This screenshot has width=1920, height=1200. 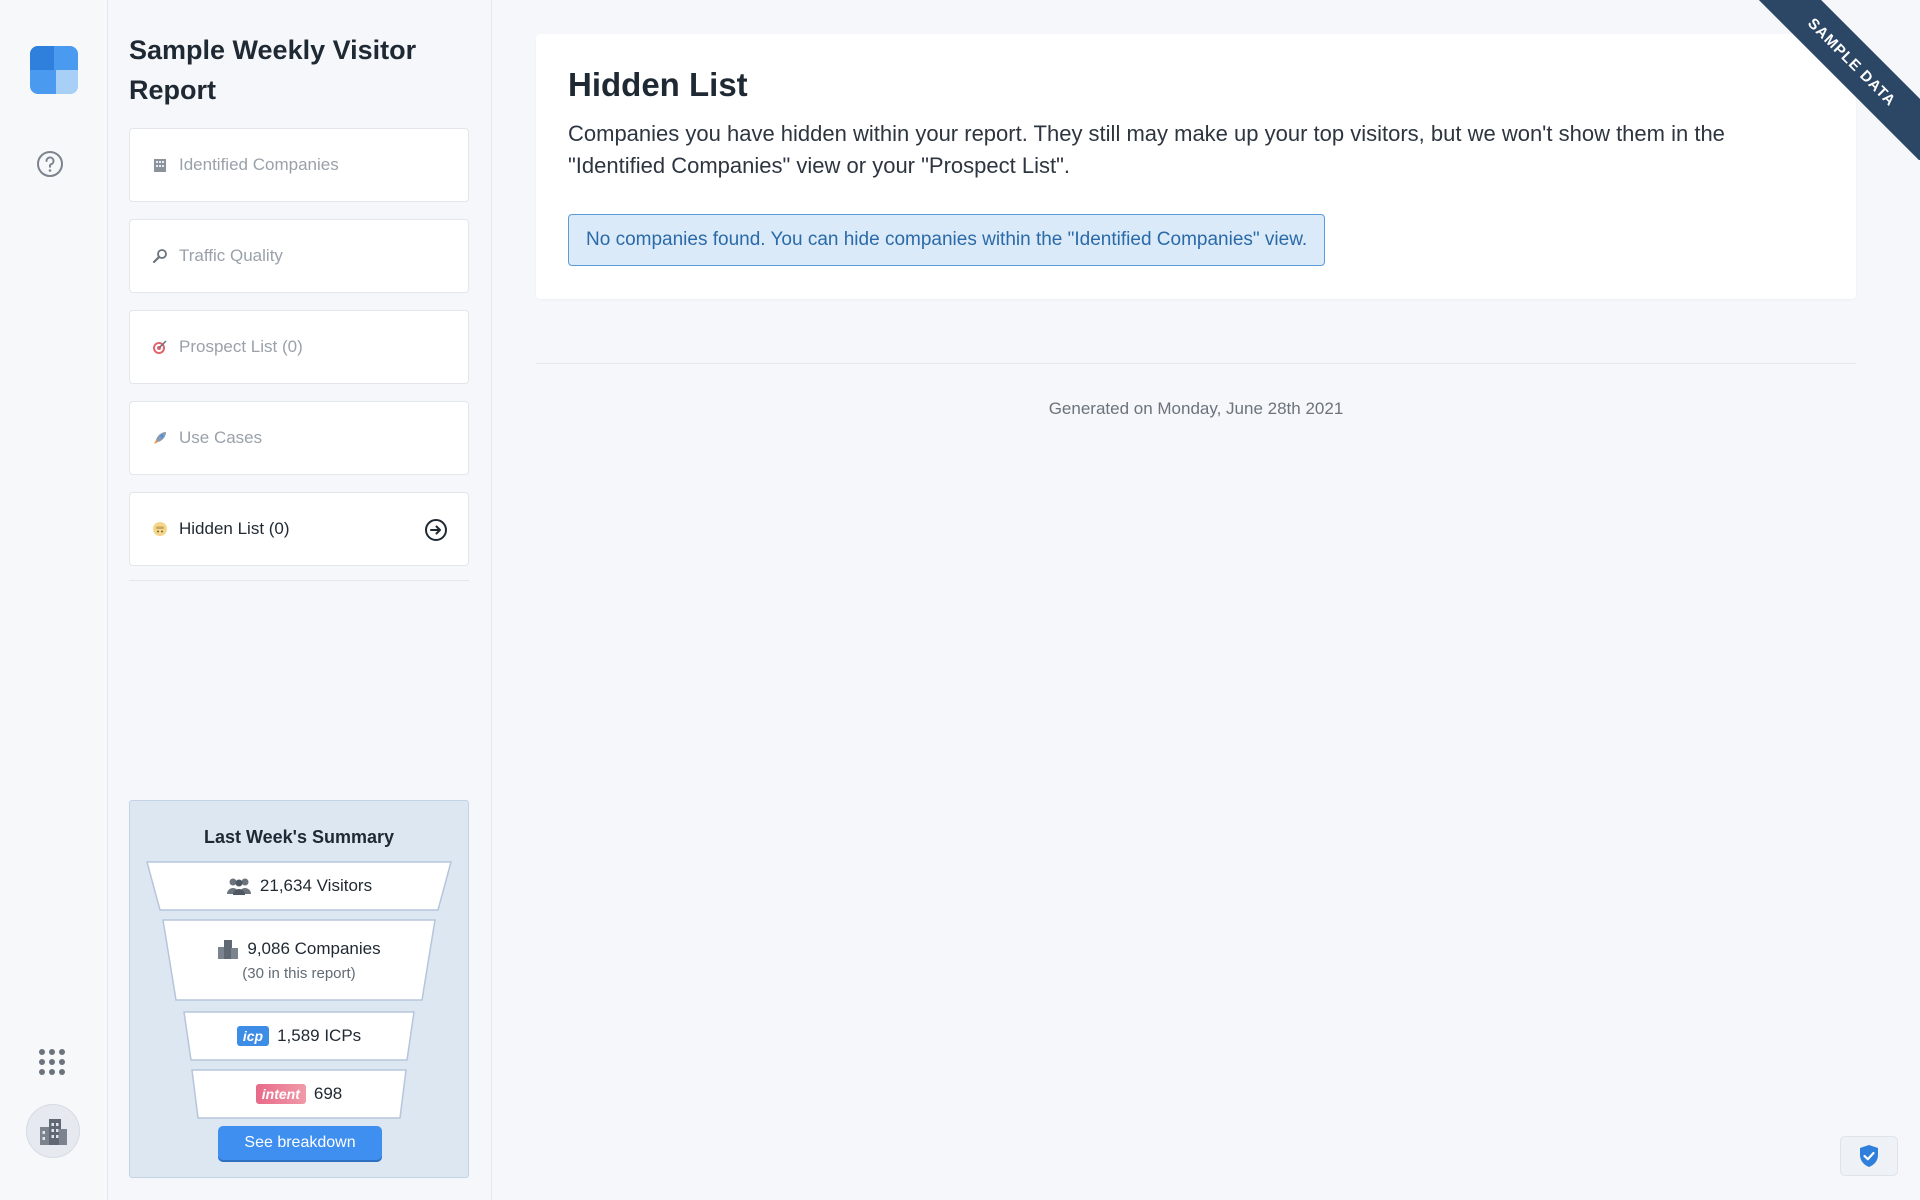 I want to click on nav-item-prospect-list: Prospect List (0), so click(x=299, y=347).